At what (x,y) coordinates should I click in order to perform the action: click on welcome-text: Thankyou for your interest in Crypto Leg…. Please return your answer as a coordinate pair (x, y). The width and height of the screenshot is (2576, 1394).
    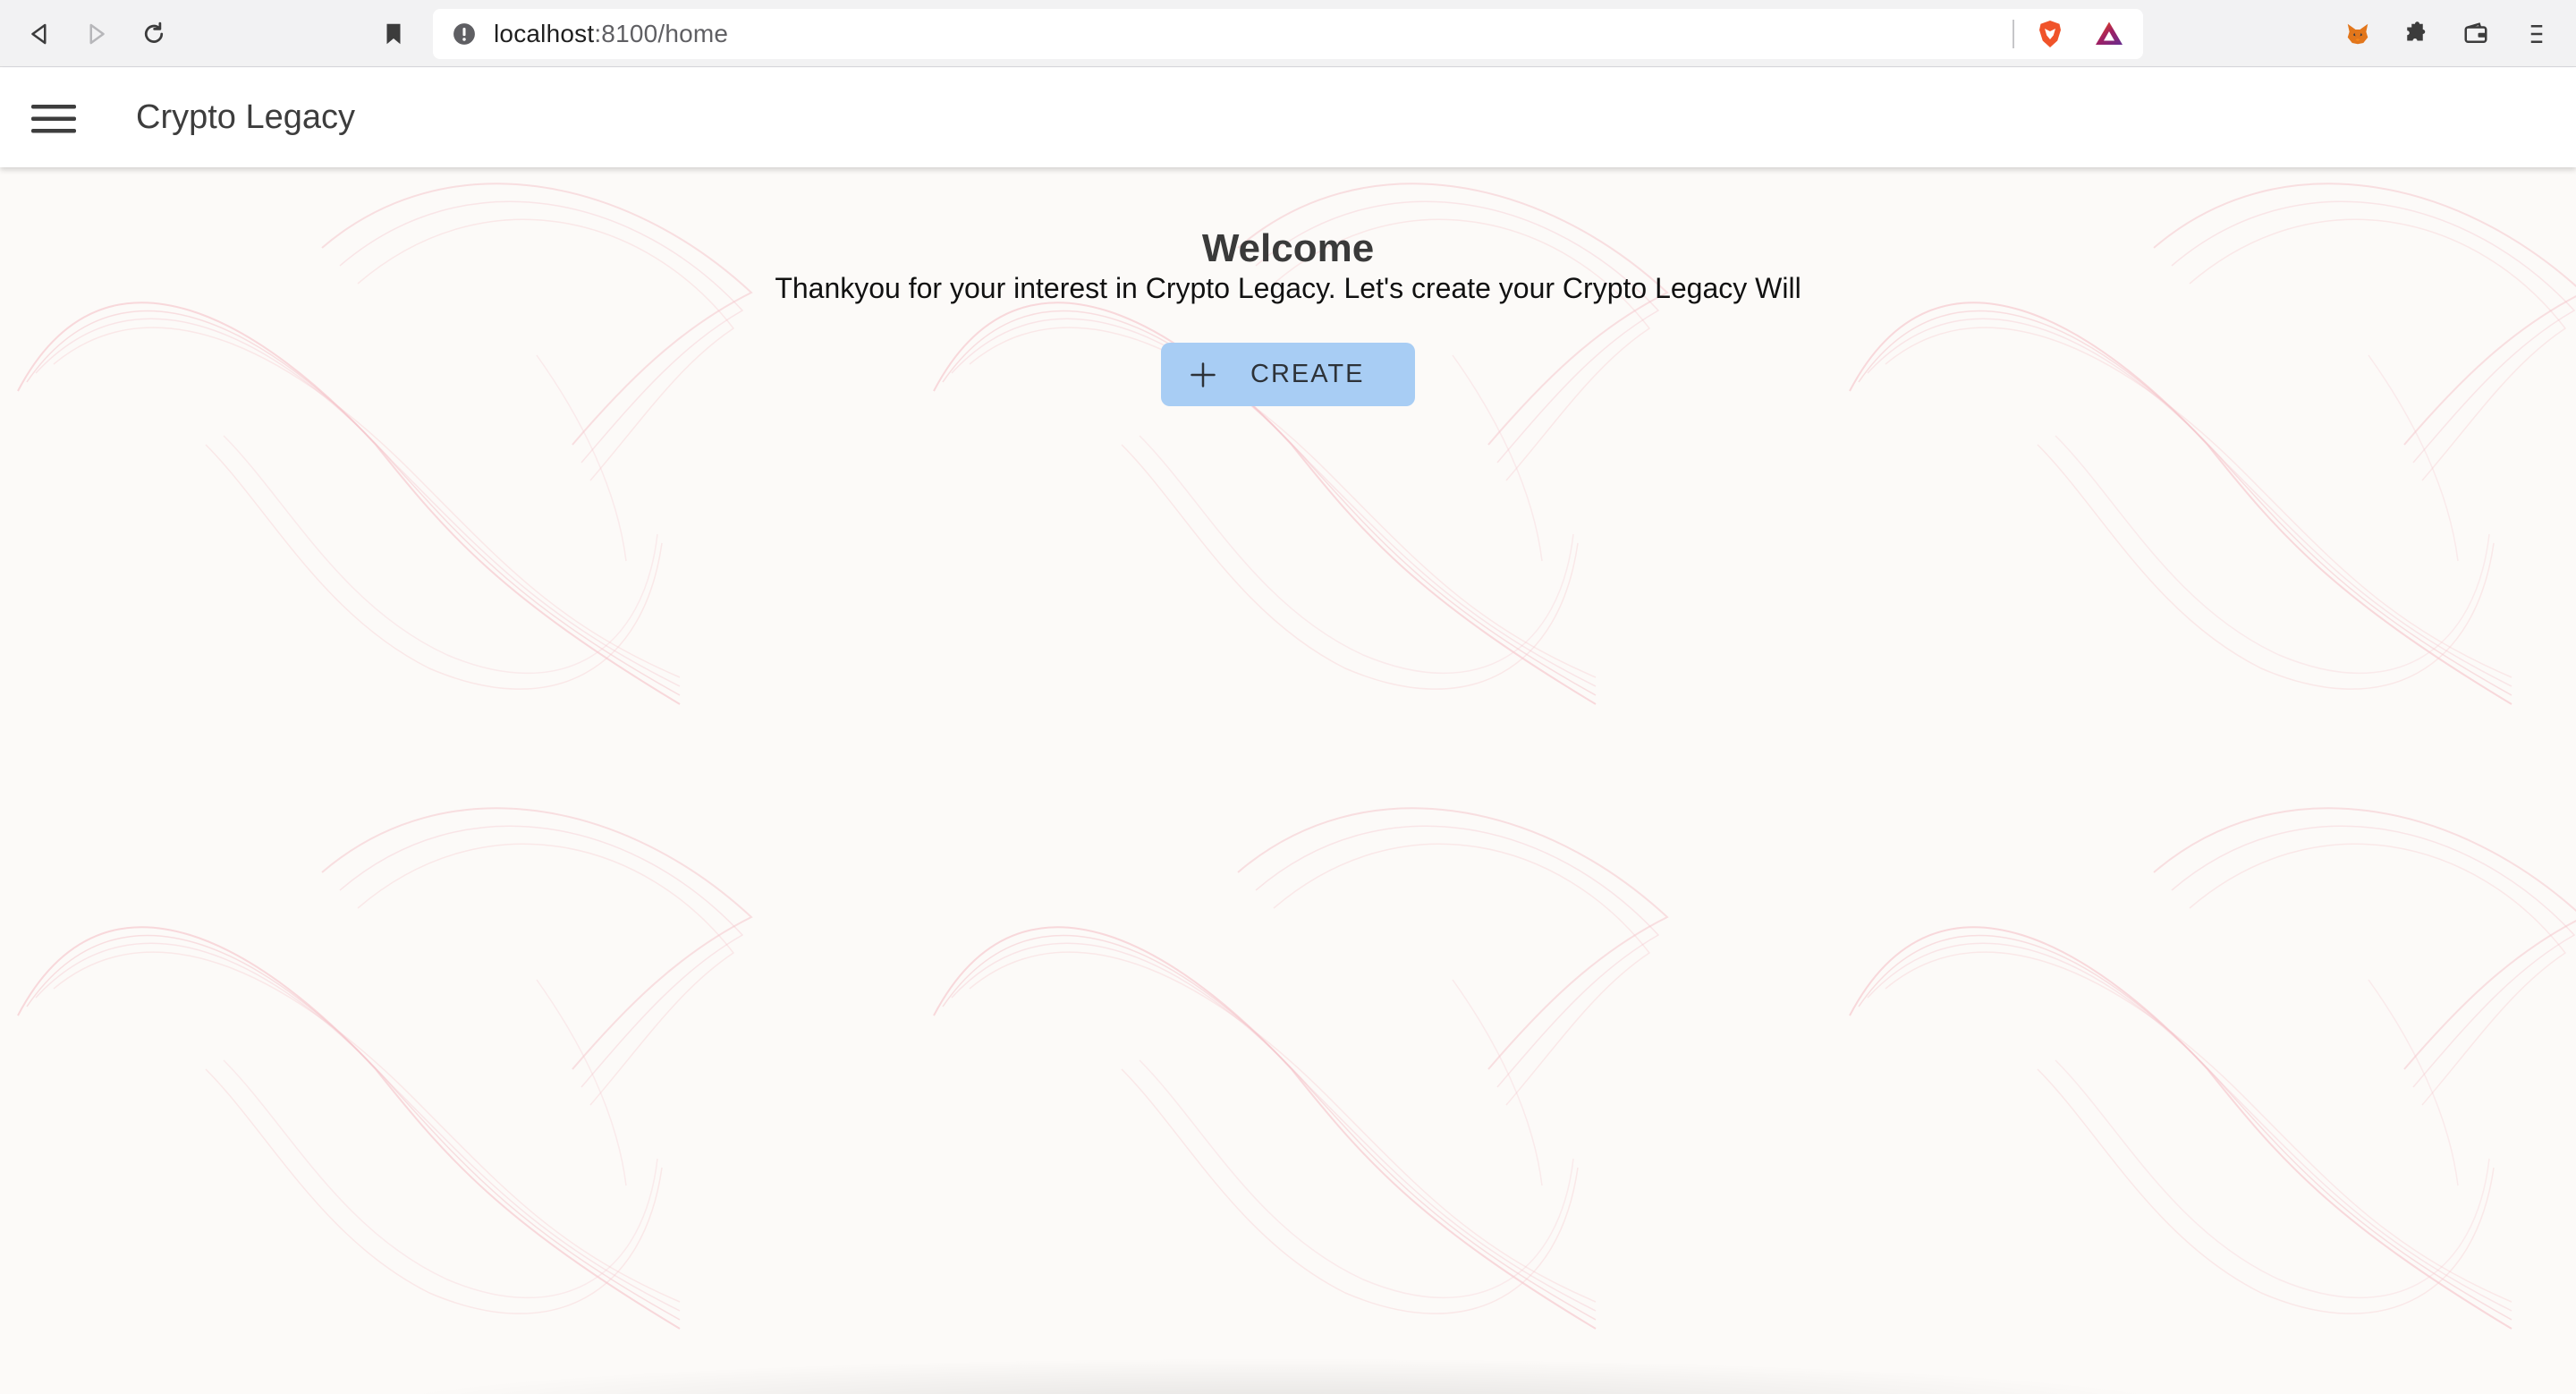
    Looking at the image, I should click on (1288, 288).